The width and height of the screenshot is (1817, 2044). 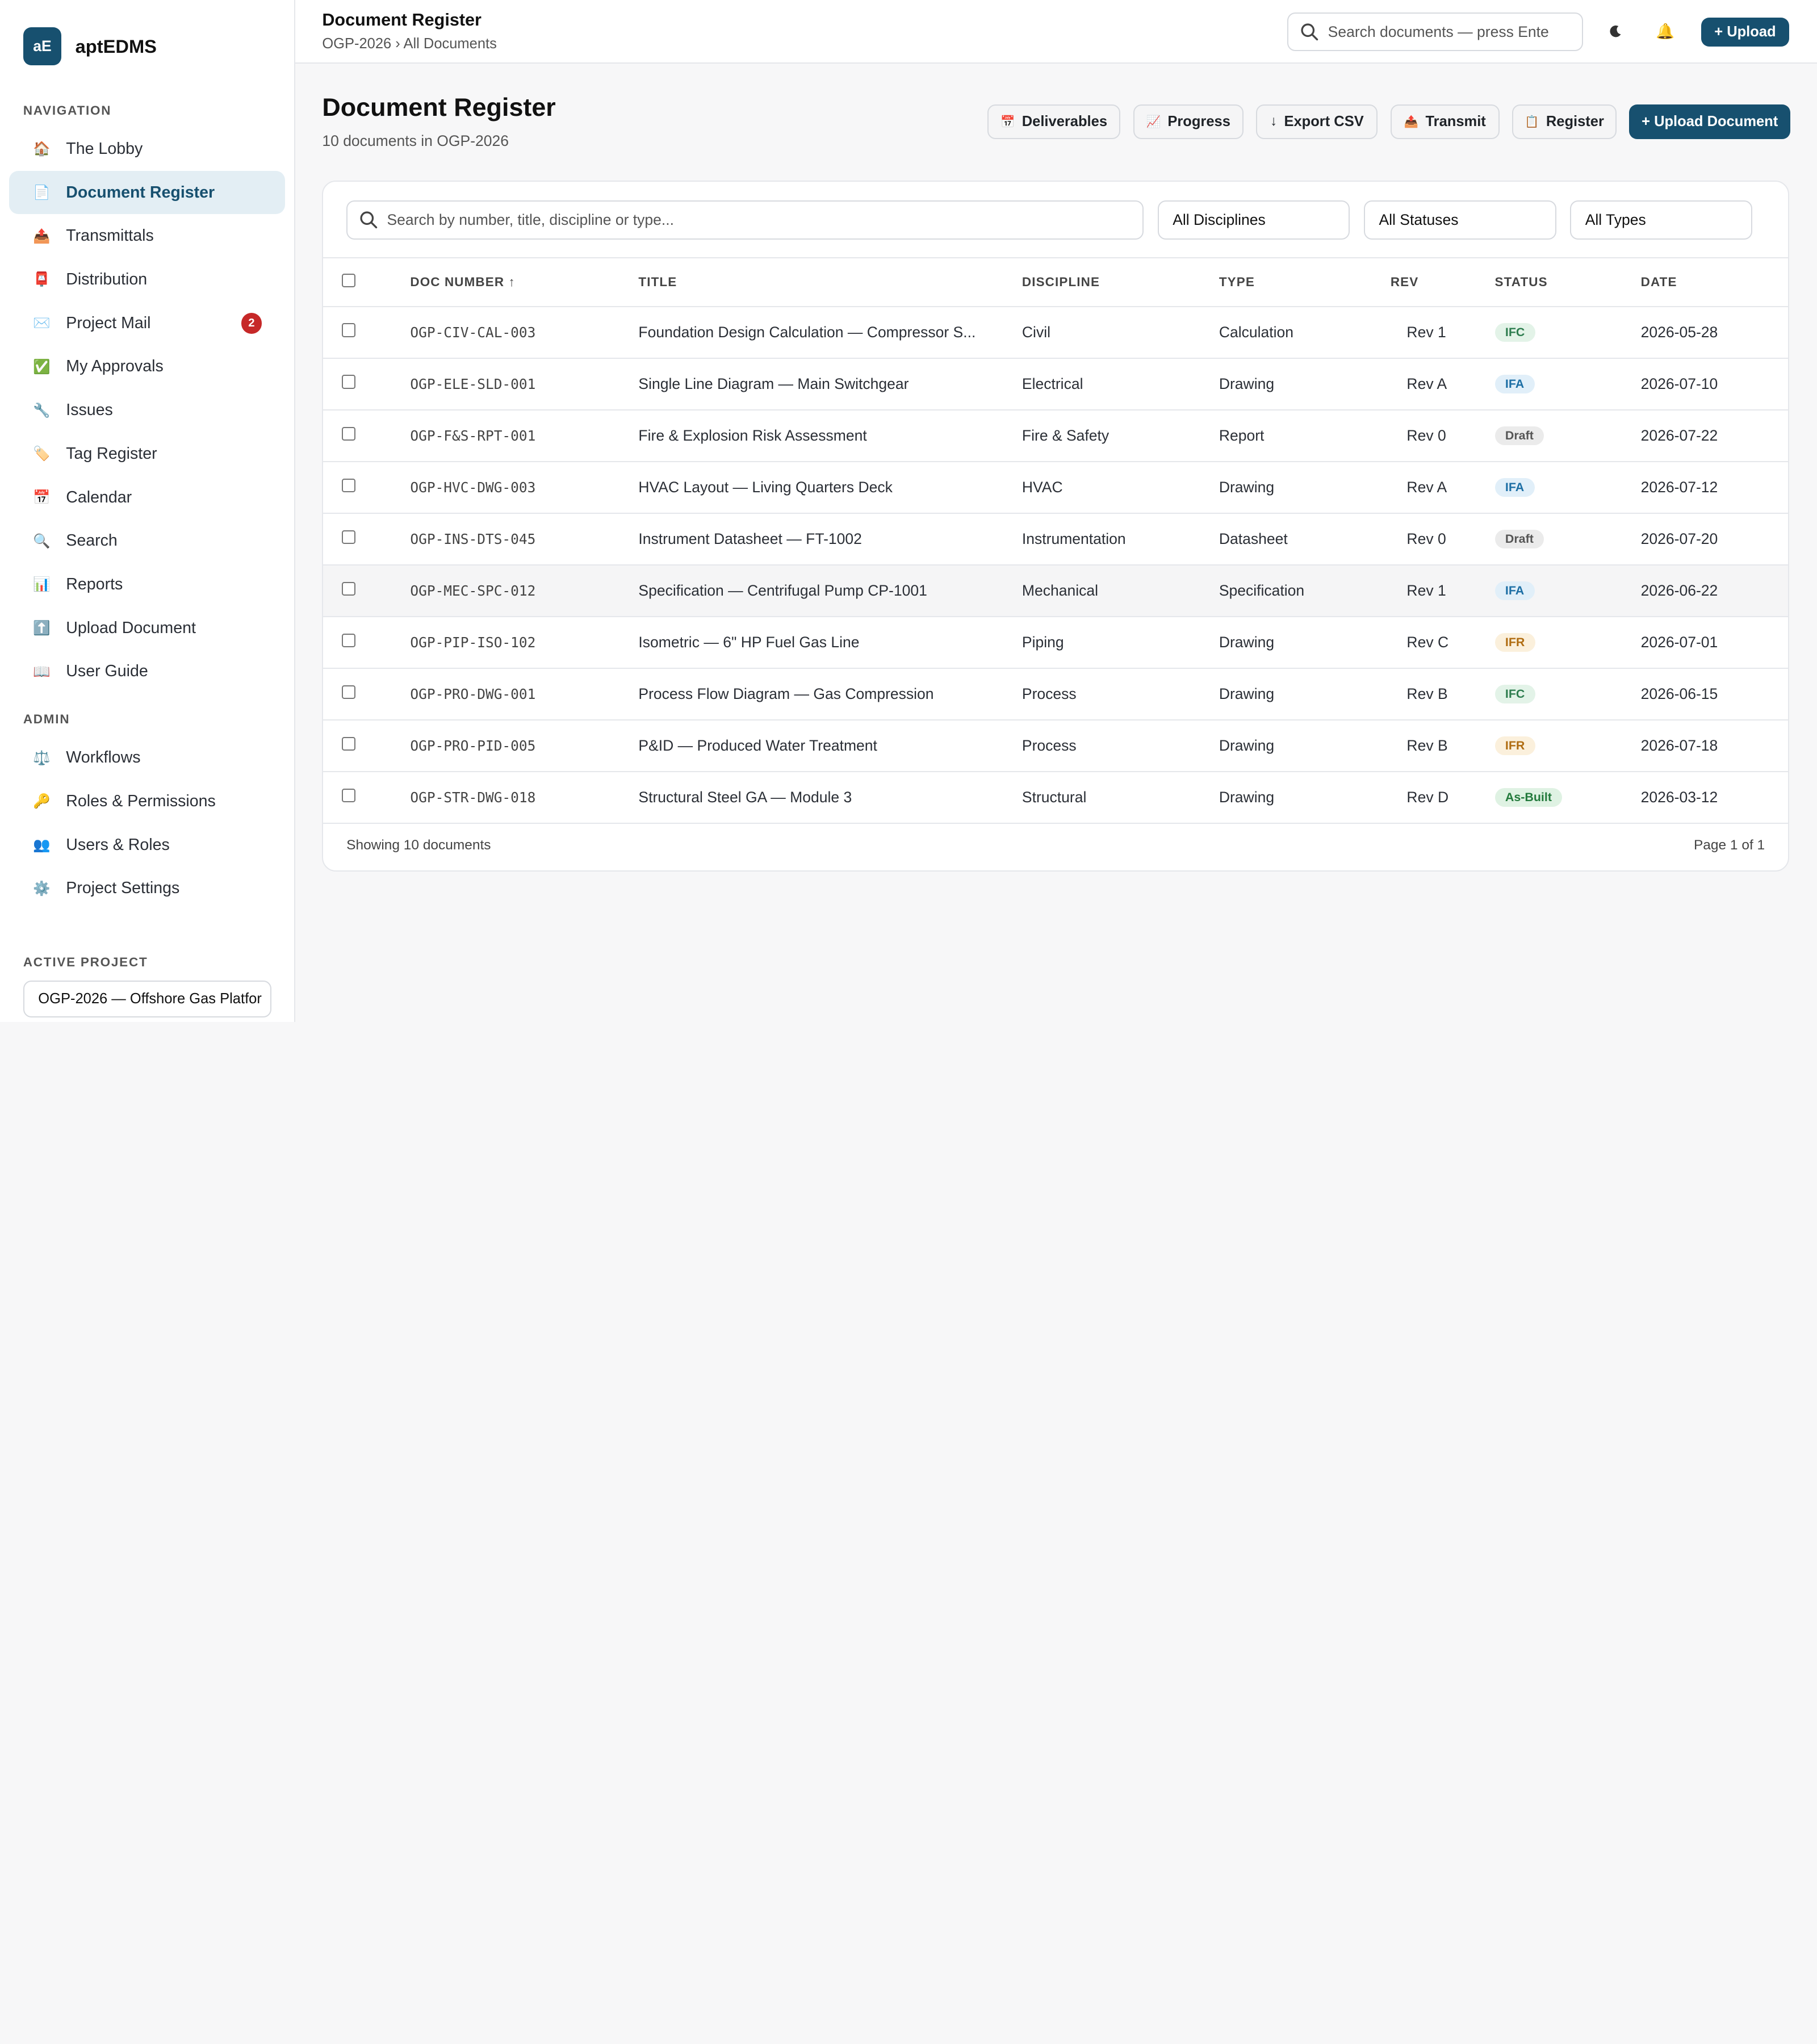 What do you see at coordinates (524, 333) in the screenshot?
I see `doc-number-cell: OGP-CIV-CAL-003` at bounding box center [524, 333].